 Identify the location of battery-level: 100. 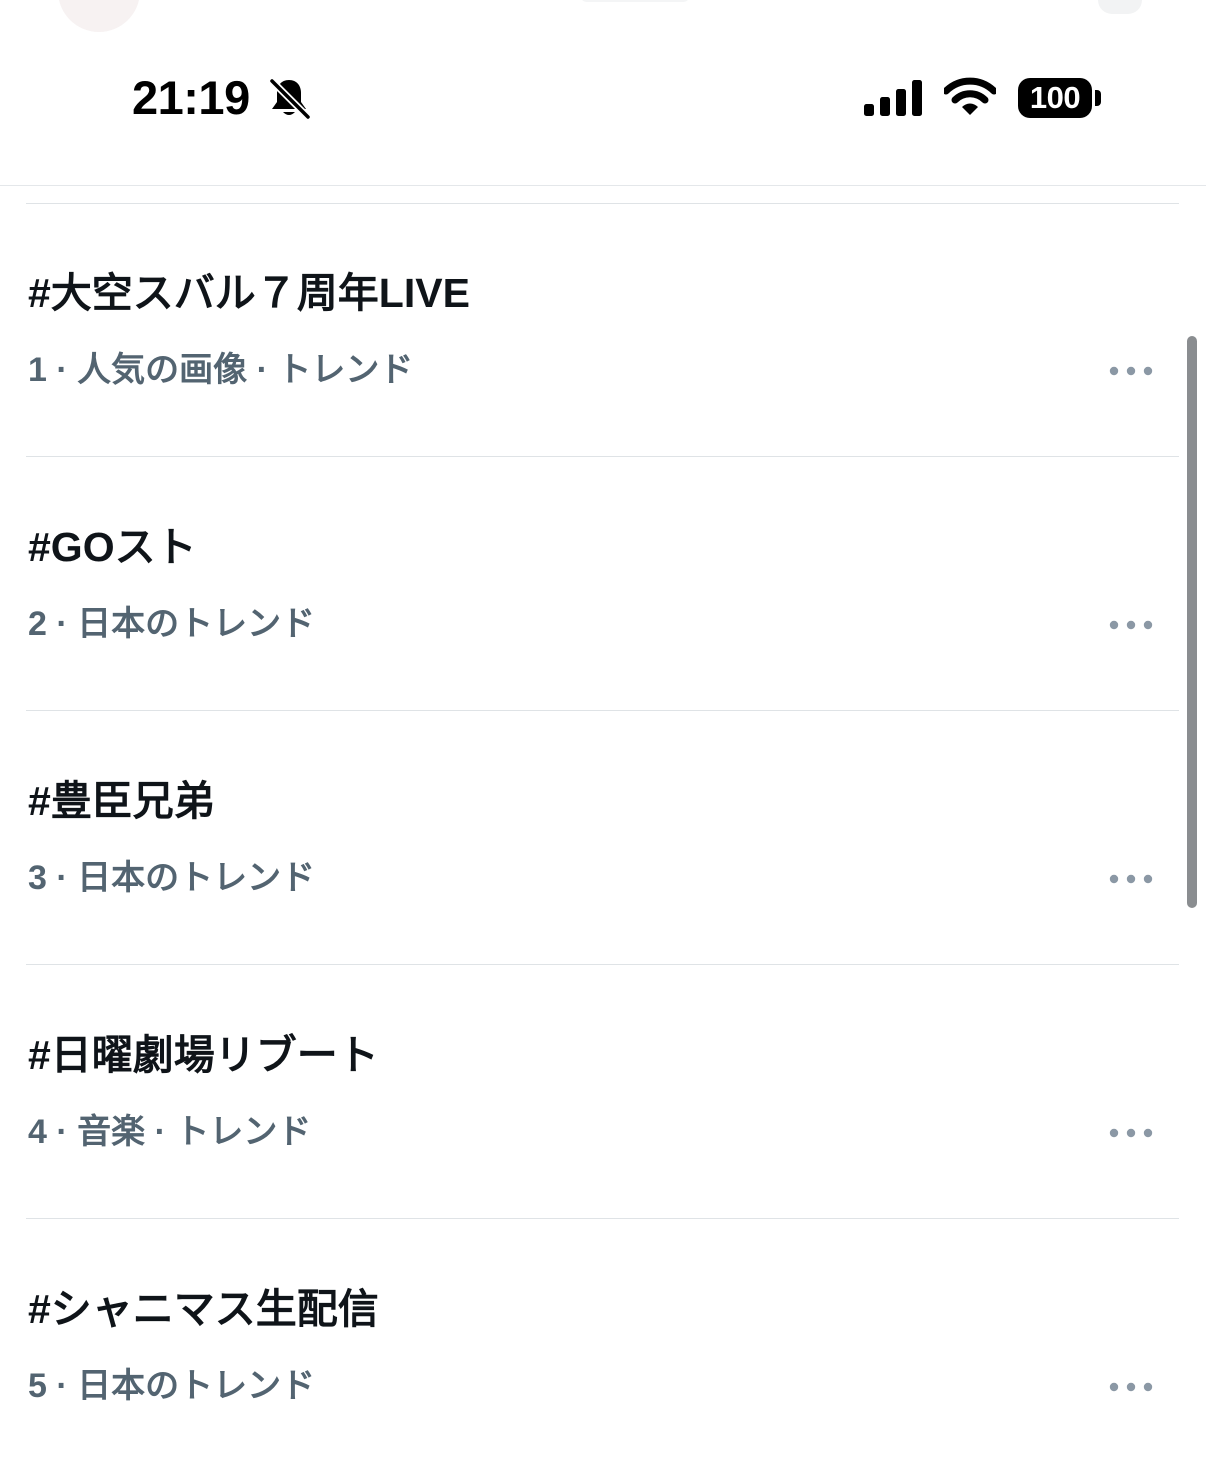
(1055, 97).